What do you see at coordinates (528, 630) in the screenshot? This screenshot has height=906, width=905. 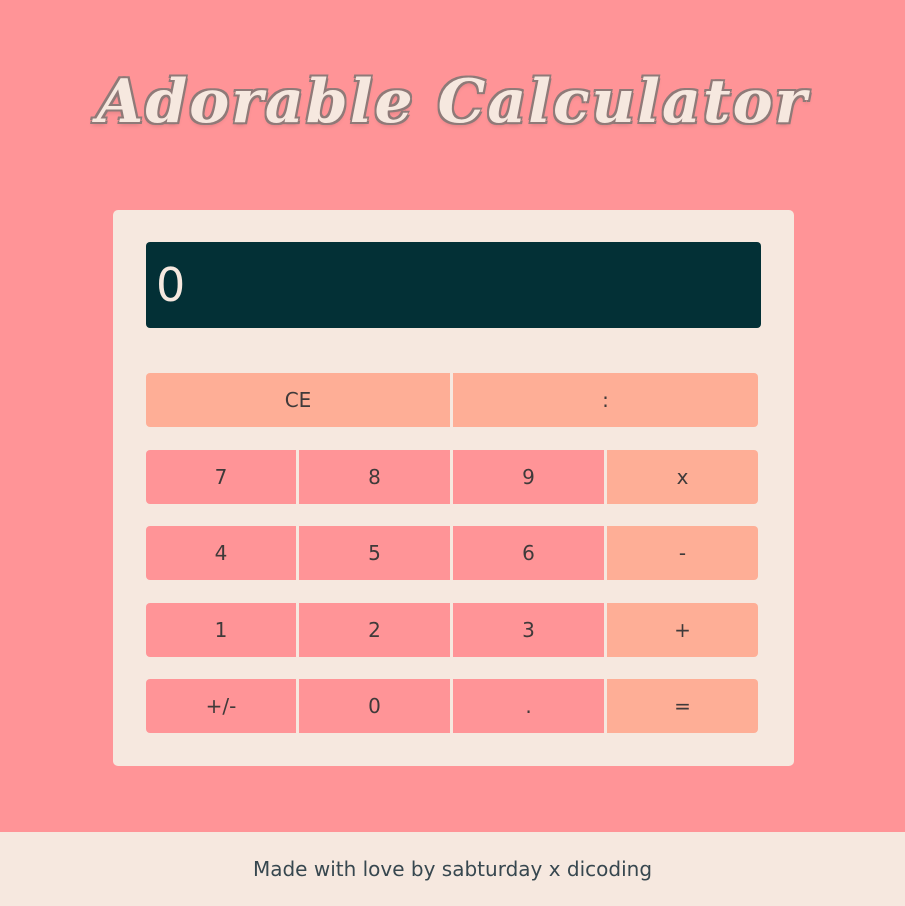 I see `digit-3-button: 3` at bounding box center [528, 630].